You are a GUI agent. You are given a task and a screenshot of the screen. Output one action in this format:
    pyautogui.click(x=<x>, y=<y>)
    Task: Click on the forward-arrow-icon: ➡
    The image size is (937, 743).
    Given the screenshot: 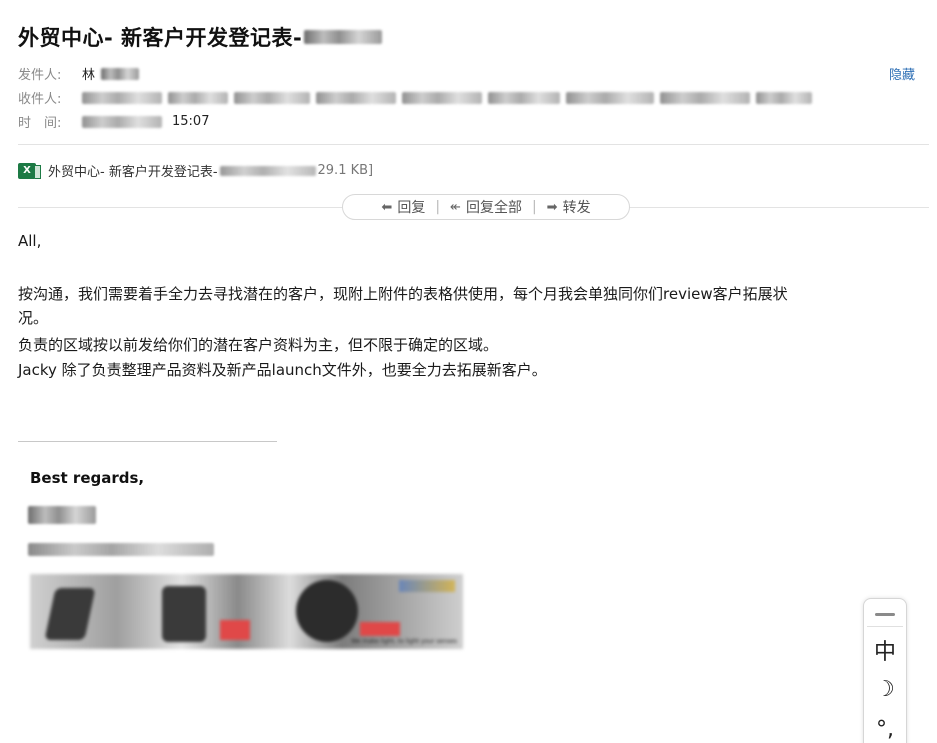 What is the action you would take?
    pyautogui.click(x=552, y=207)
    